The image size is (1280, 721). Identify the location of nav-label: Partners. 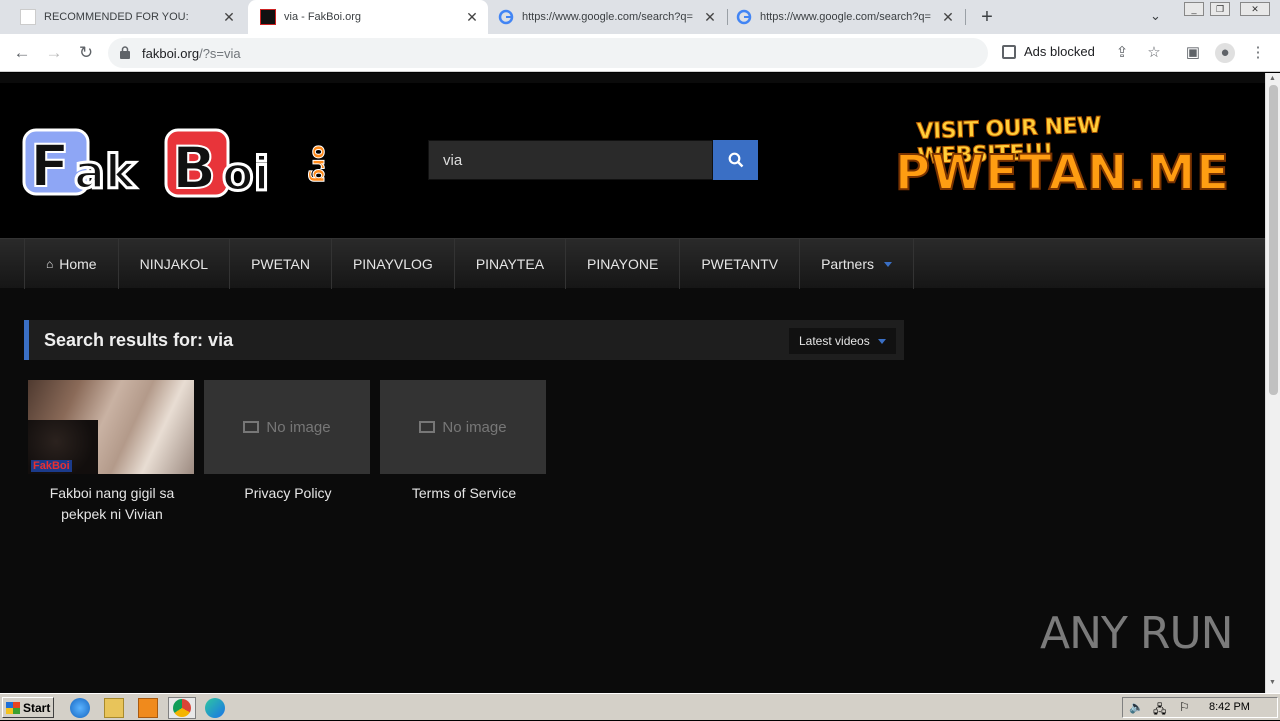
(848, 264).